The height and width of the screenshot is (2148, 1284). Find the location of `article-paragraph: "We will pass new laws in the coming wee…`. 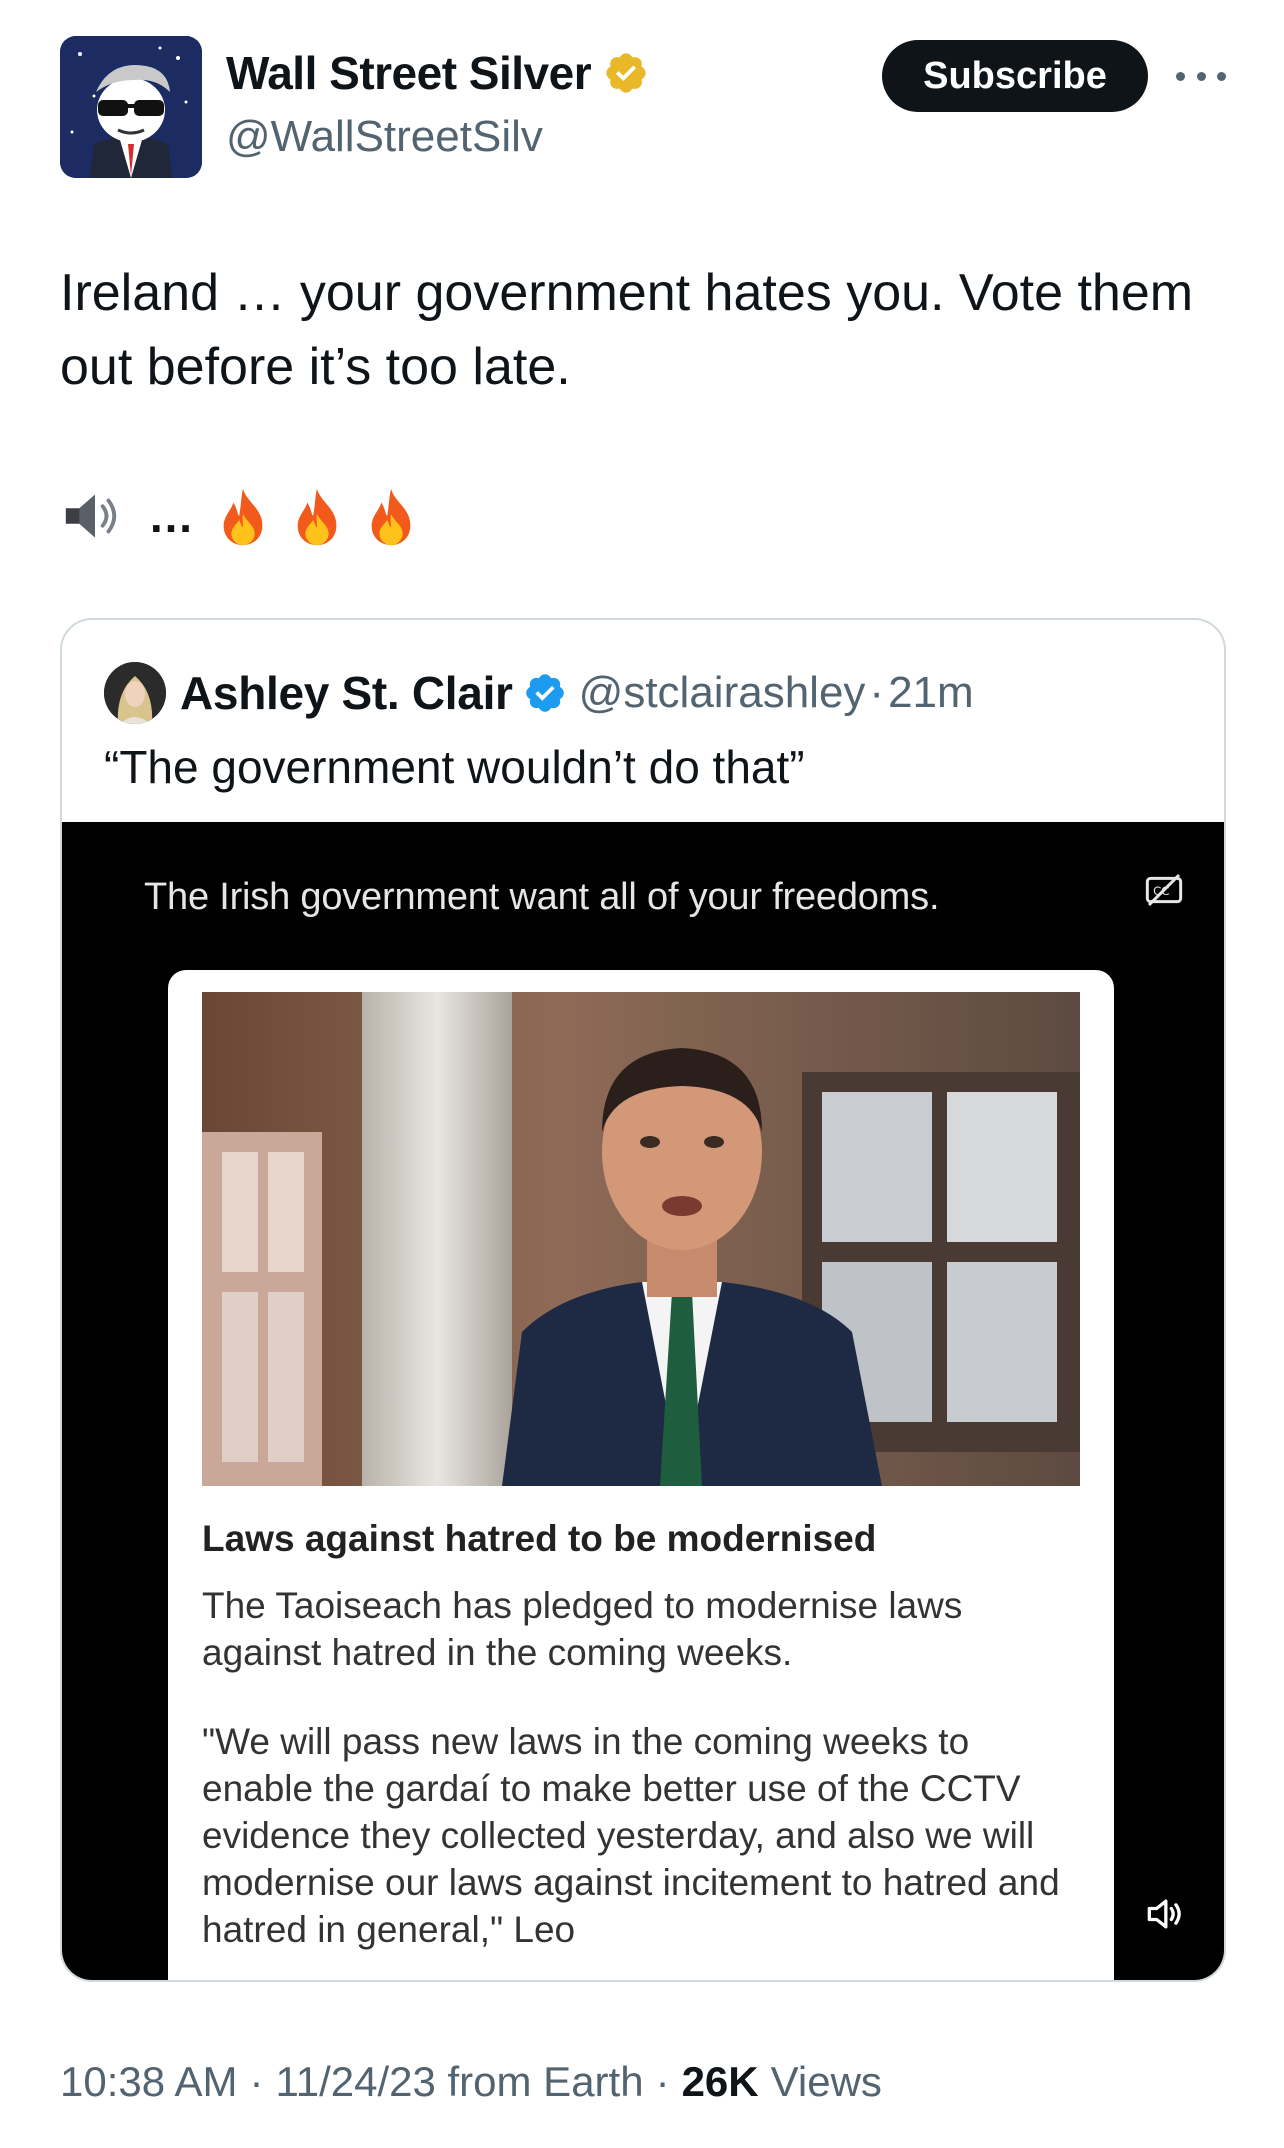

article-paragraph: "We will pass new laws in the coming wee… is located at coordinates (631, 1835).